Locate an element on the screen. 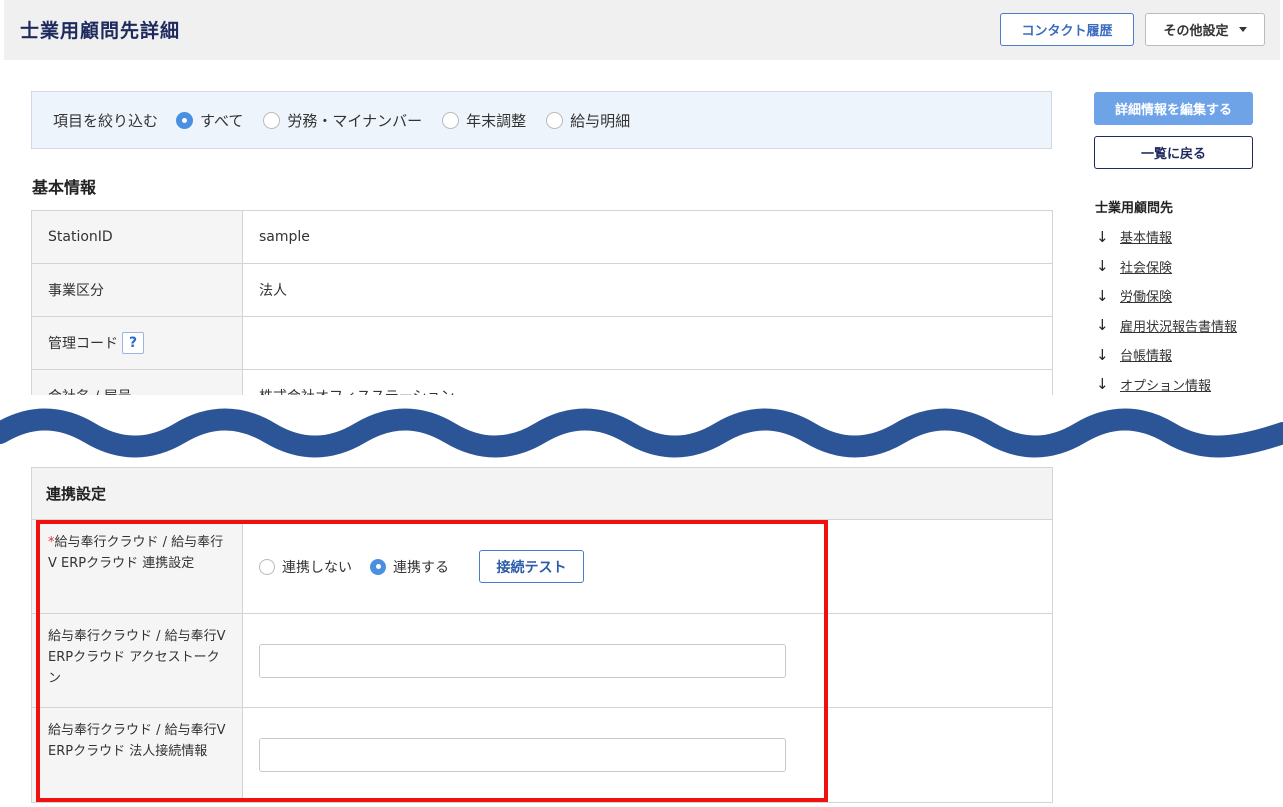 This screenshot has width=1283, height=807. toc-item-basic: ↓ 基本情報 is located at coordinates (1166, 237).